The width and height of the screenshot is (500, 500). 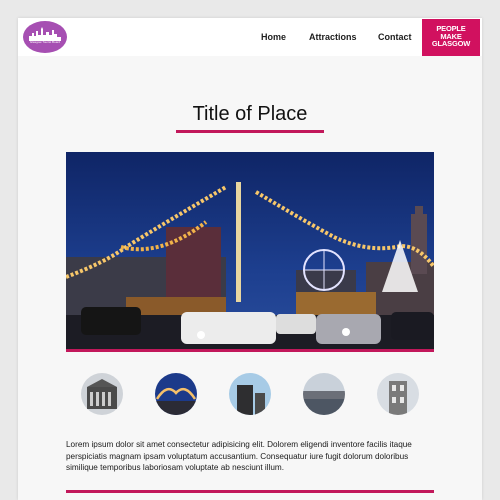 What do you see at coordinates (451, 43) in the screenshot?
I see `brand-line: GLASGOW` at bounding box center [451, 43].